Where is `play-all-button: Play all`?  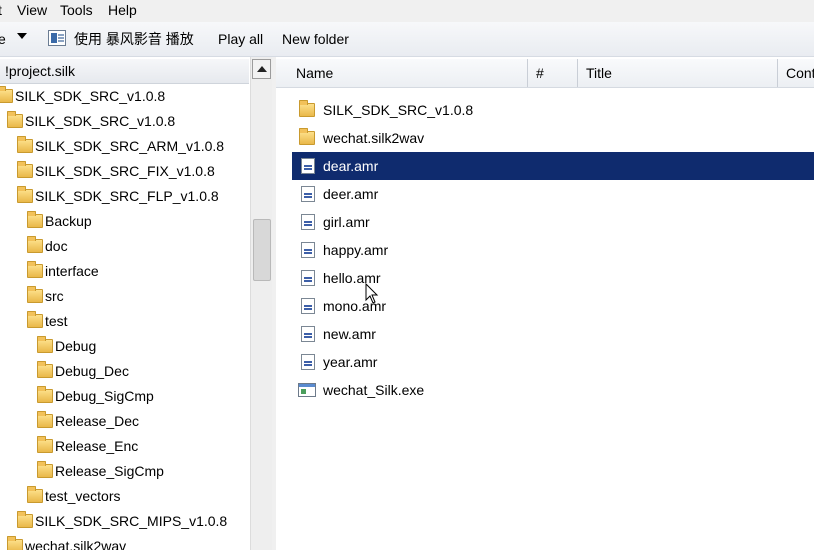
play-all-button: Play all is located at coordinates (240, 39).